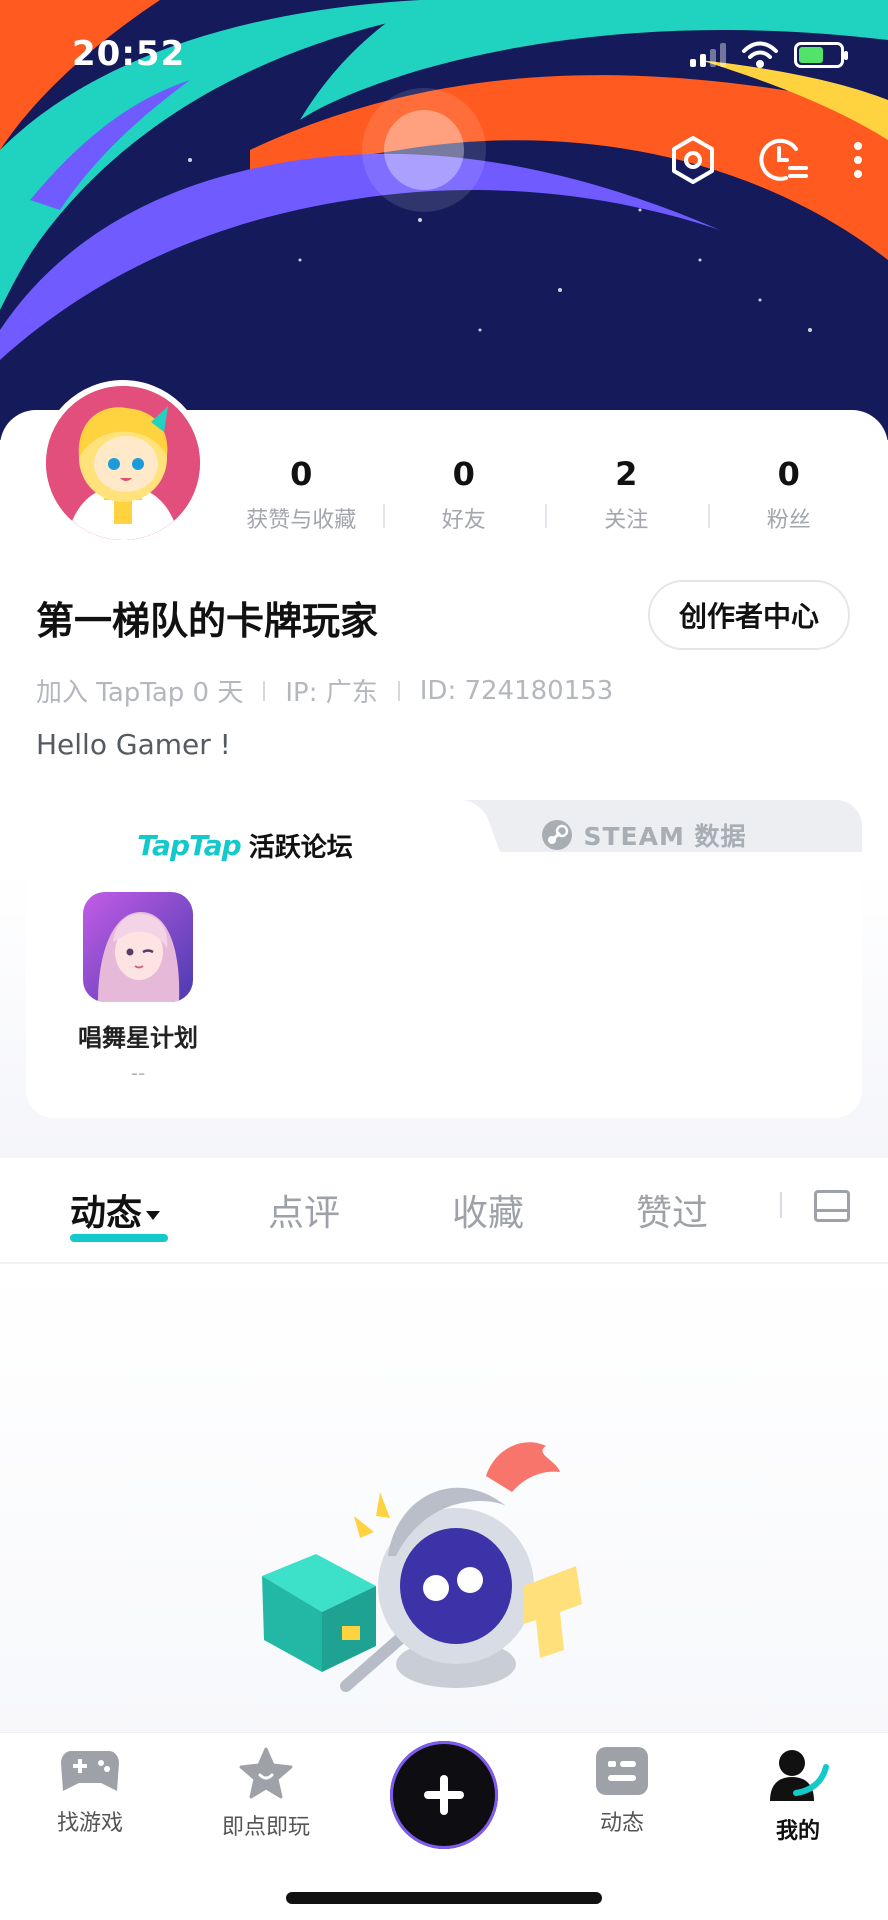  I want to click on game-icon-art, so click(138, 947).